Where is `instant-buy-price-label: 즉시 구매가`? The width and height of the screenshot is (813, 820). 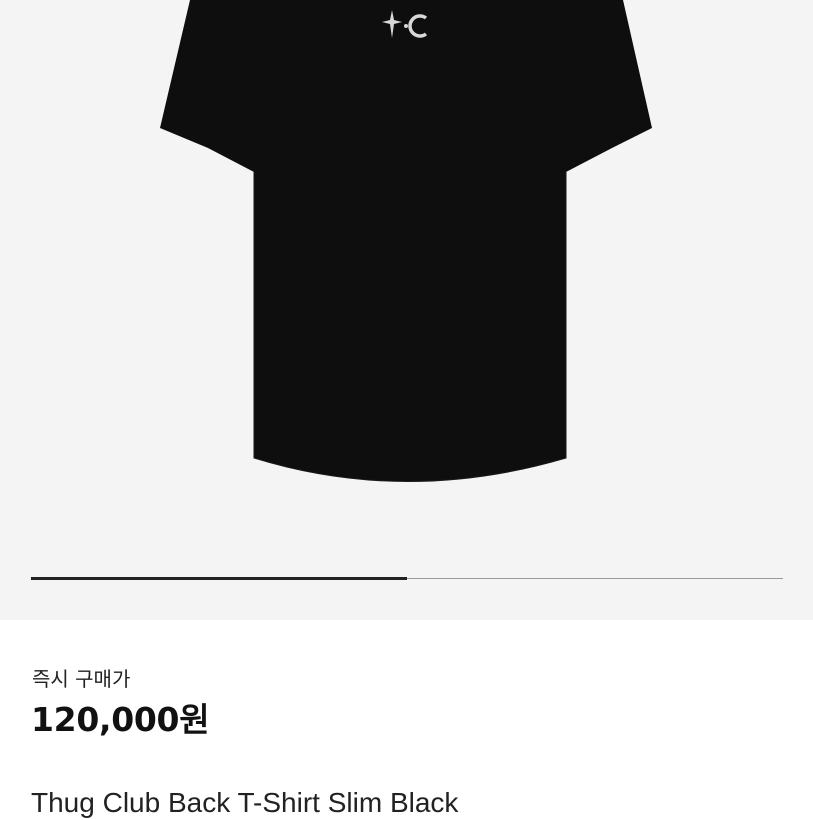 instant-buy-price-label: 즉시 구매가 is located at coordinates (81, 679).